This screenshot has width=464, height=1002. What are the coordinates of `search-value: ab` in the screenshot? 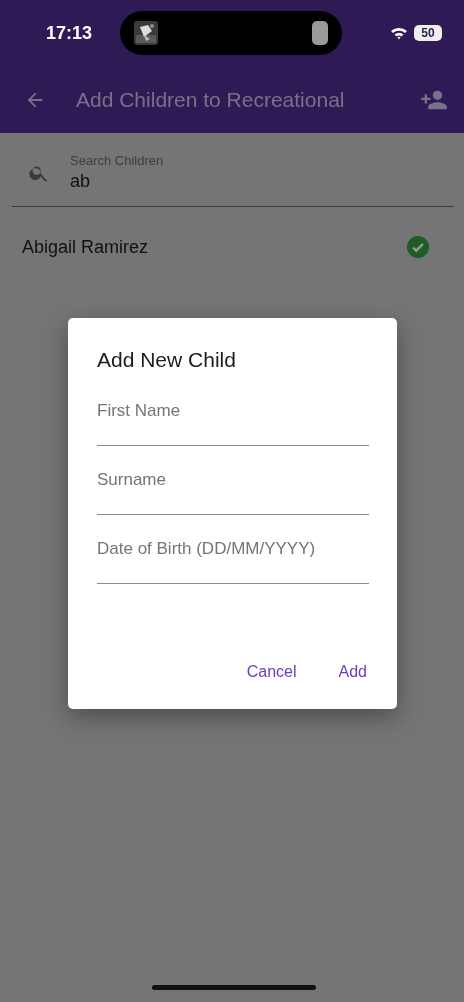 It's located at (81, 181).